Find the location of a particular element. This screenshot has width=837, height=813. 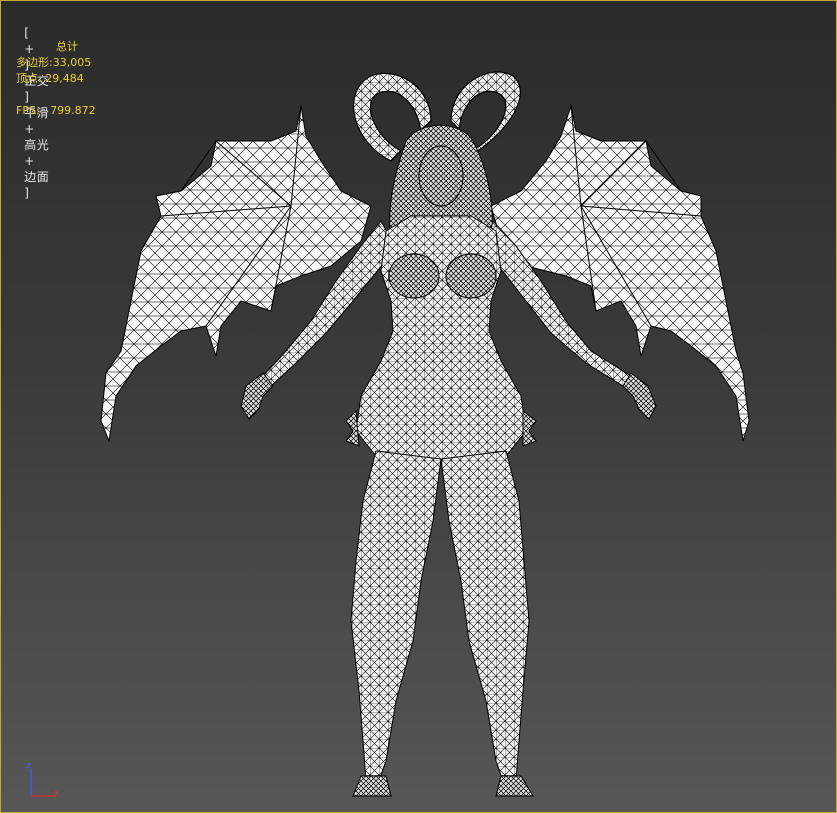

z-axis-label: z is located at coordinates (28, 766).